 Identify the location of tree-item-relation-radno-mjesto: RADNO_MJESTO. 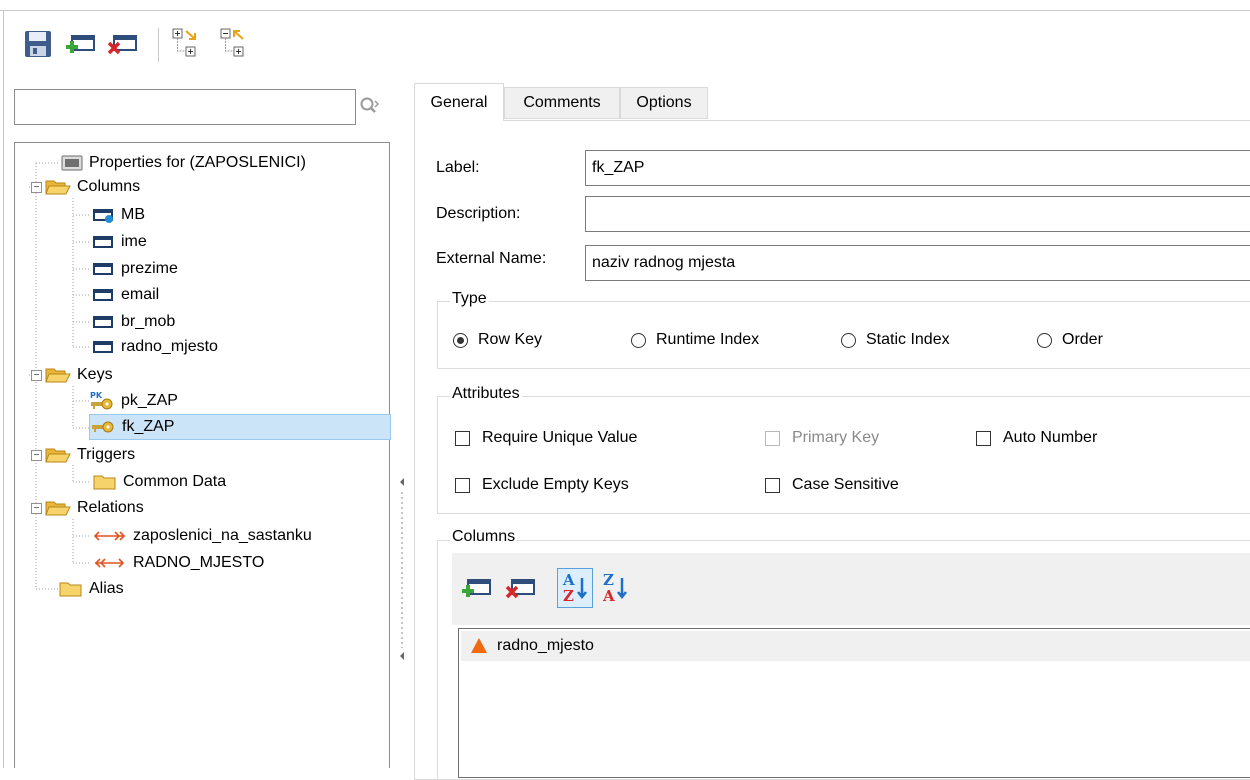
(178, 563).